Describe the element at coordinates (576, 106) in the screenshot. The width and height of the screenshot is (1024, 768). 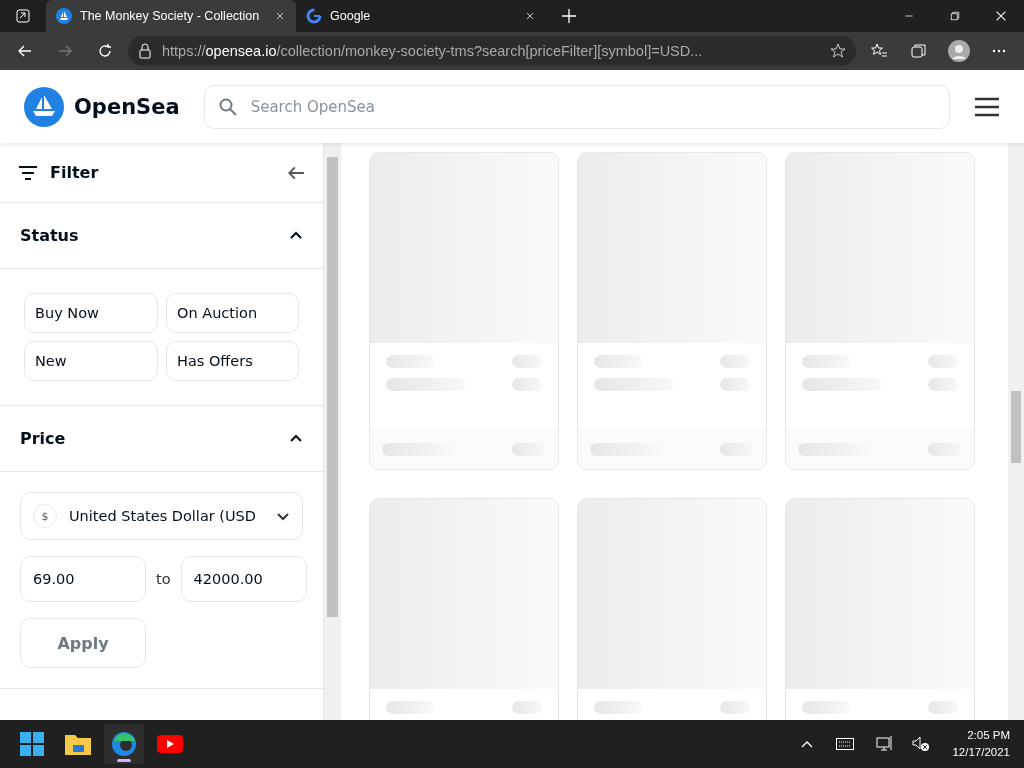
I see `search-bar: Search OpenSea` at that location.